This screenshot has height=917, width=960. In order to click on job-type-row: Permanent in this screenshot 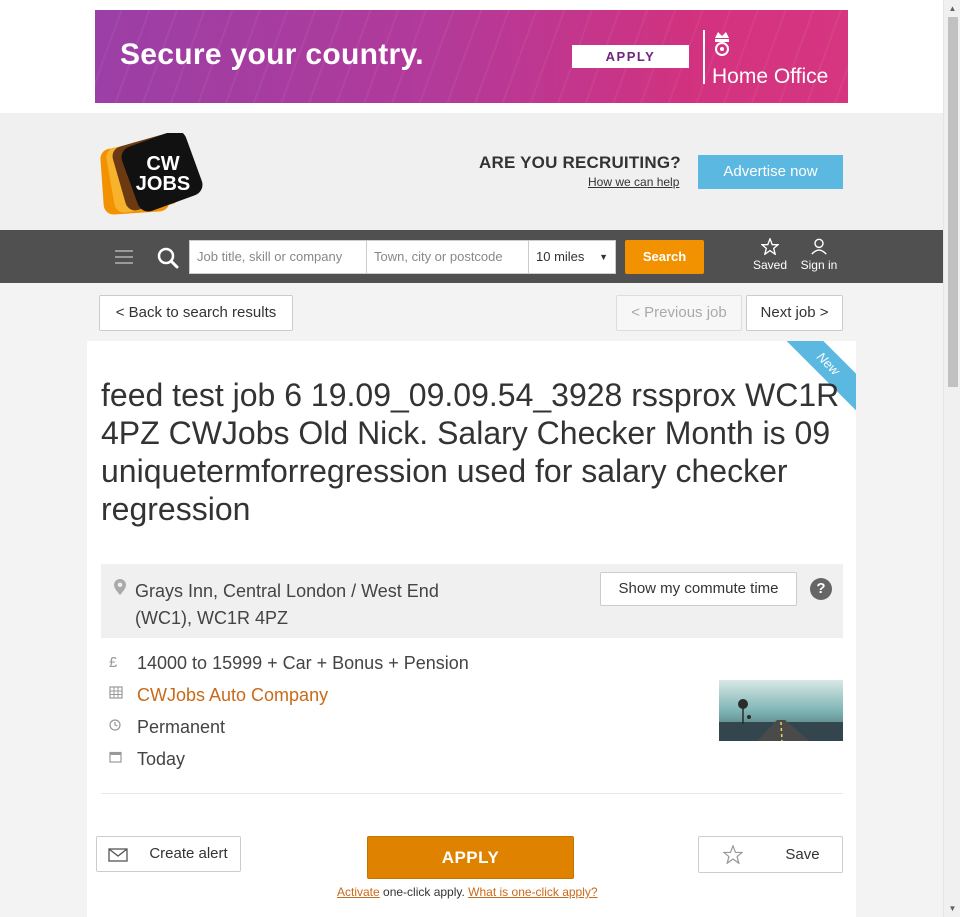, I will do `click(167, 726)`.